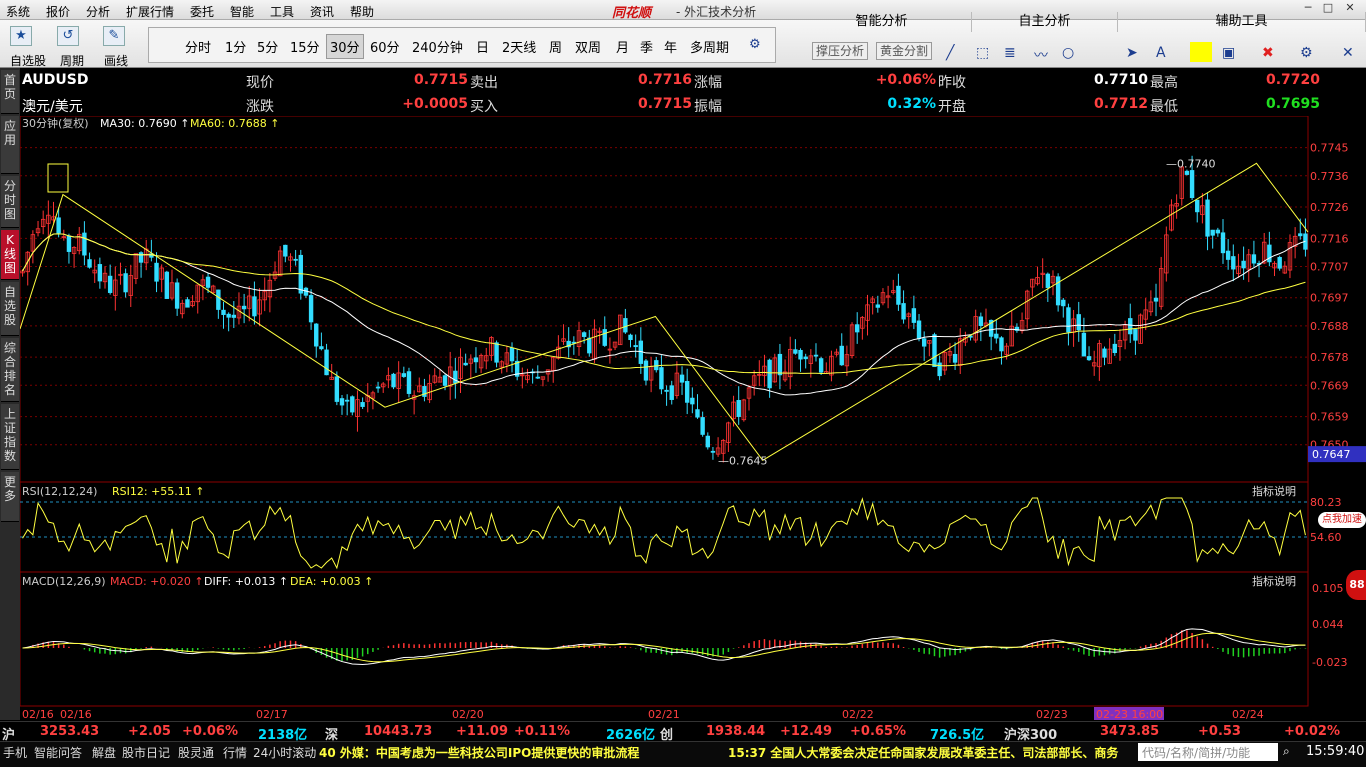  What do you see at coordinates (282, 11) in the screenshot?
I see `menu-tools: 工具` at bounding box center [282, 11].